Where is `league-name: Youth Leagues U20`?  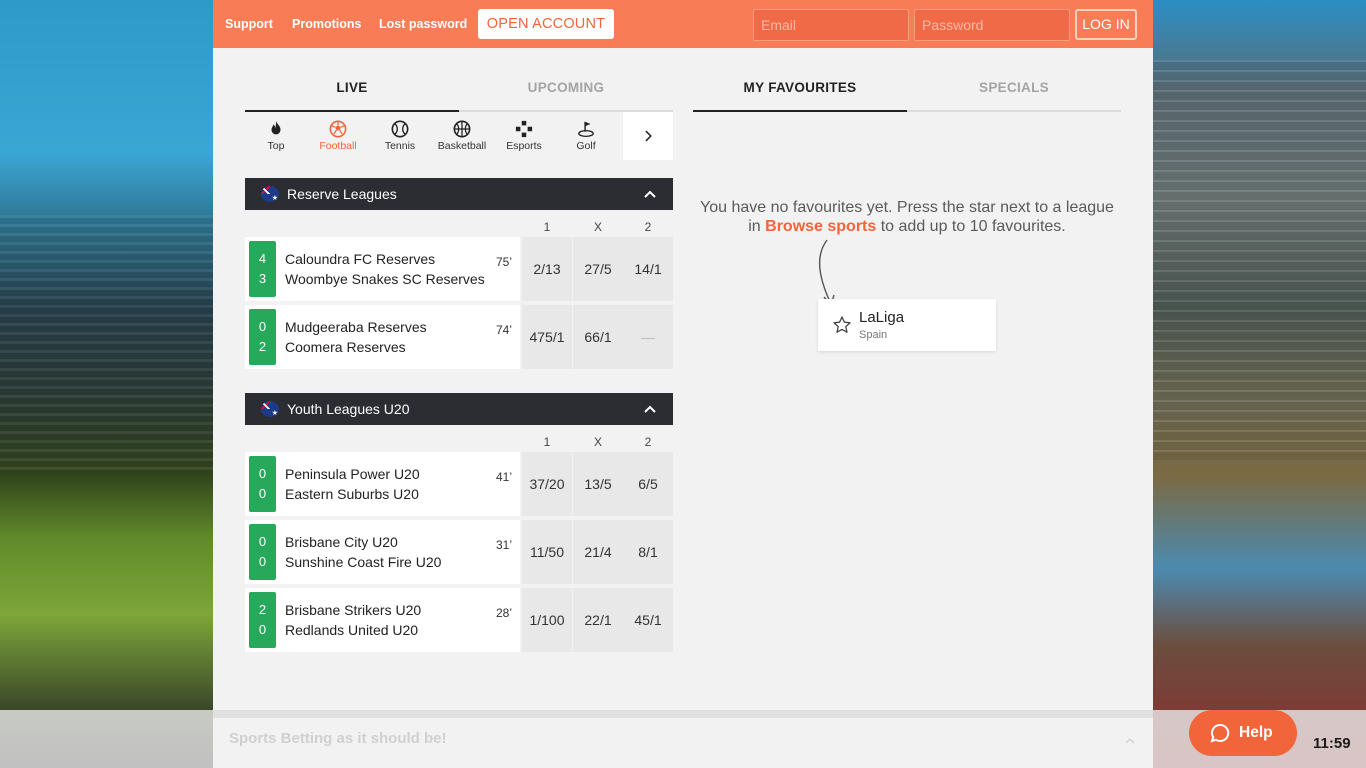 league-name: Youth Leagues U20 is located at coordinates (348, 409).